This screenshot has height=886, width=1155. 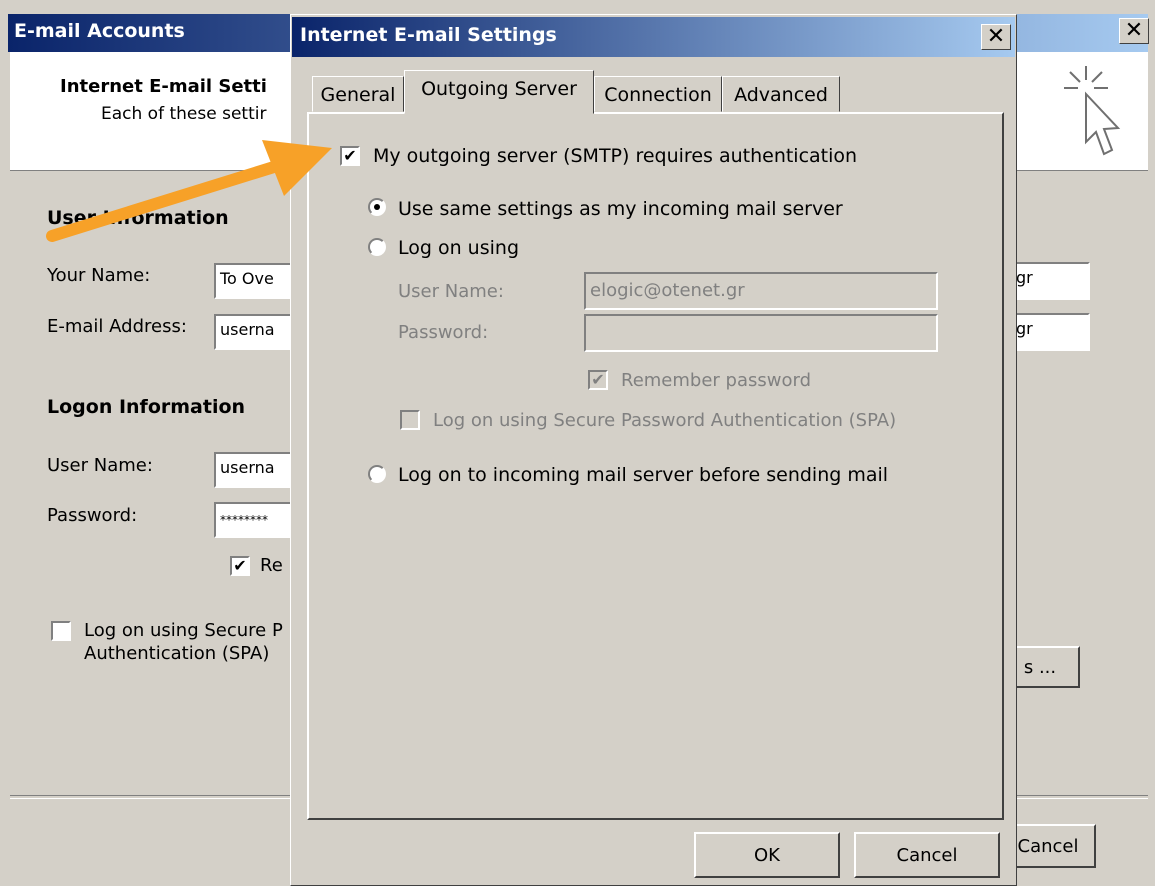 What do you see at coordinates (499, 92) in the screenshot?
I see `tab-outgoing-server: Outgoing Server` at bounding box center [499, 92].